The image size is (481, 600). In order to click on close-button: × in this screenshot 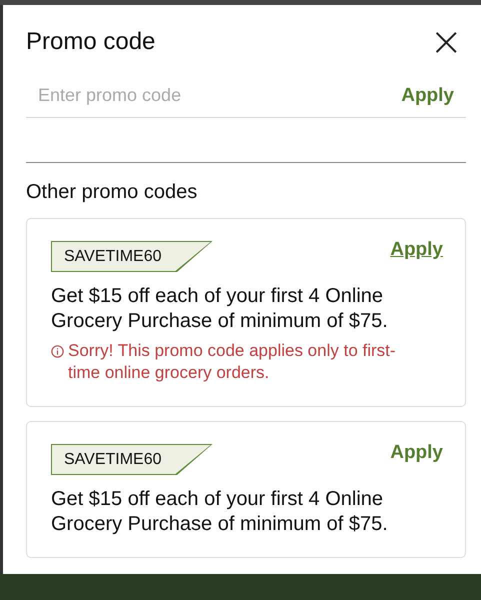, I will do `click(446, 42)`.